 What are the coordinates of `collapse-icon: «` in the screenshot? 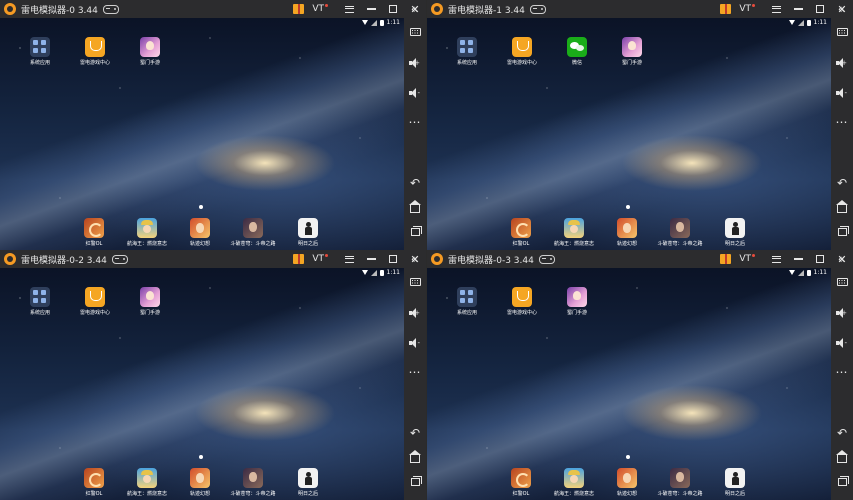 It's located at (842, 259).